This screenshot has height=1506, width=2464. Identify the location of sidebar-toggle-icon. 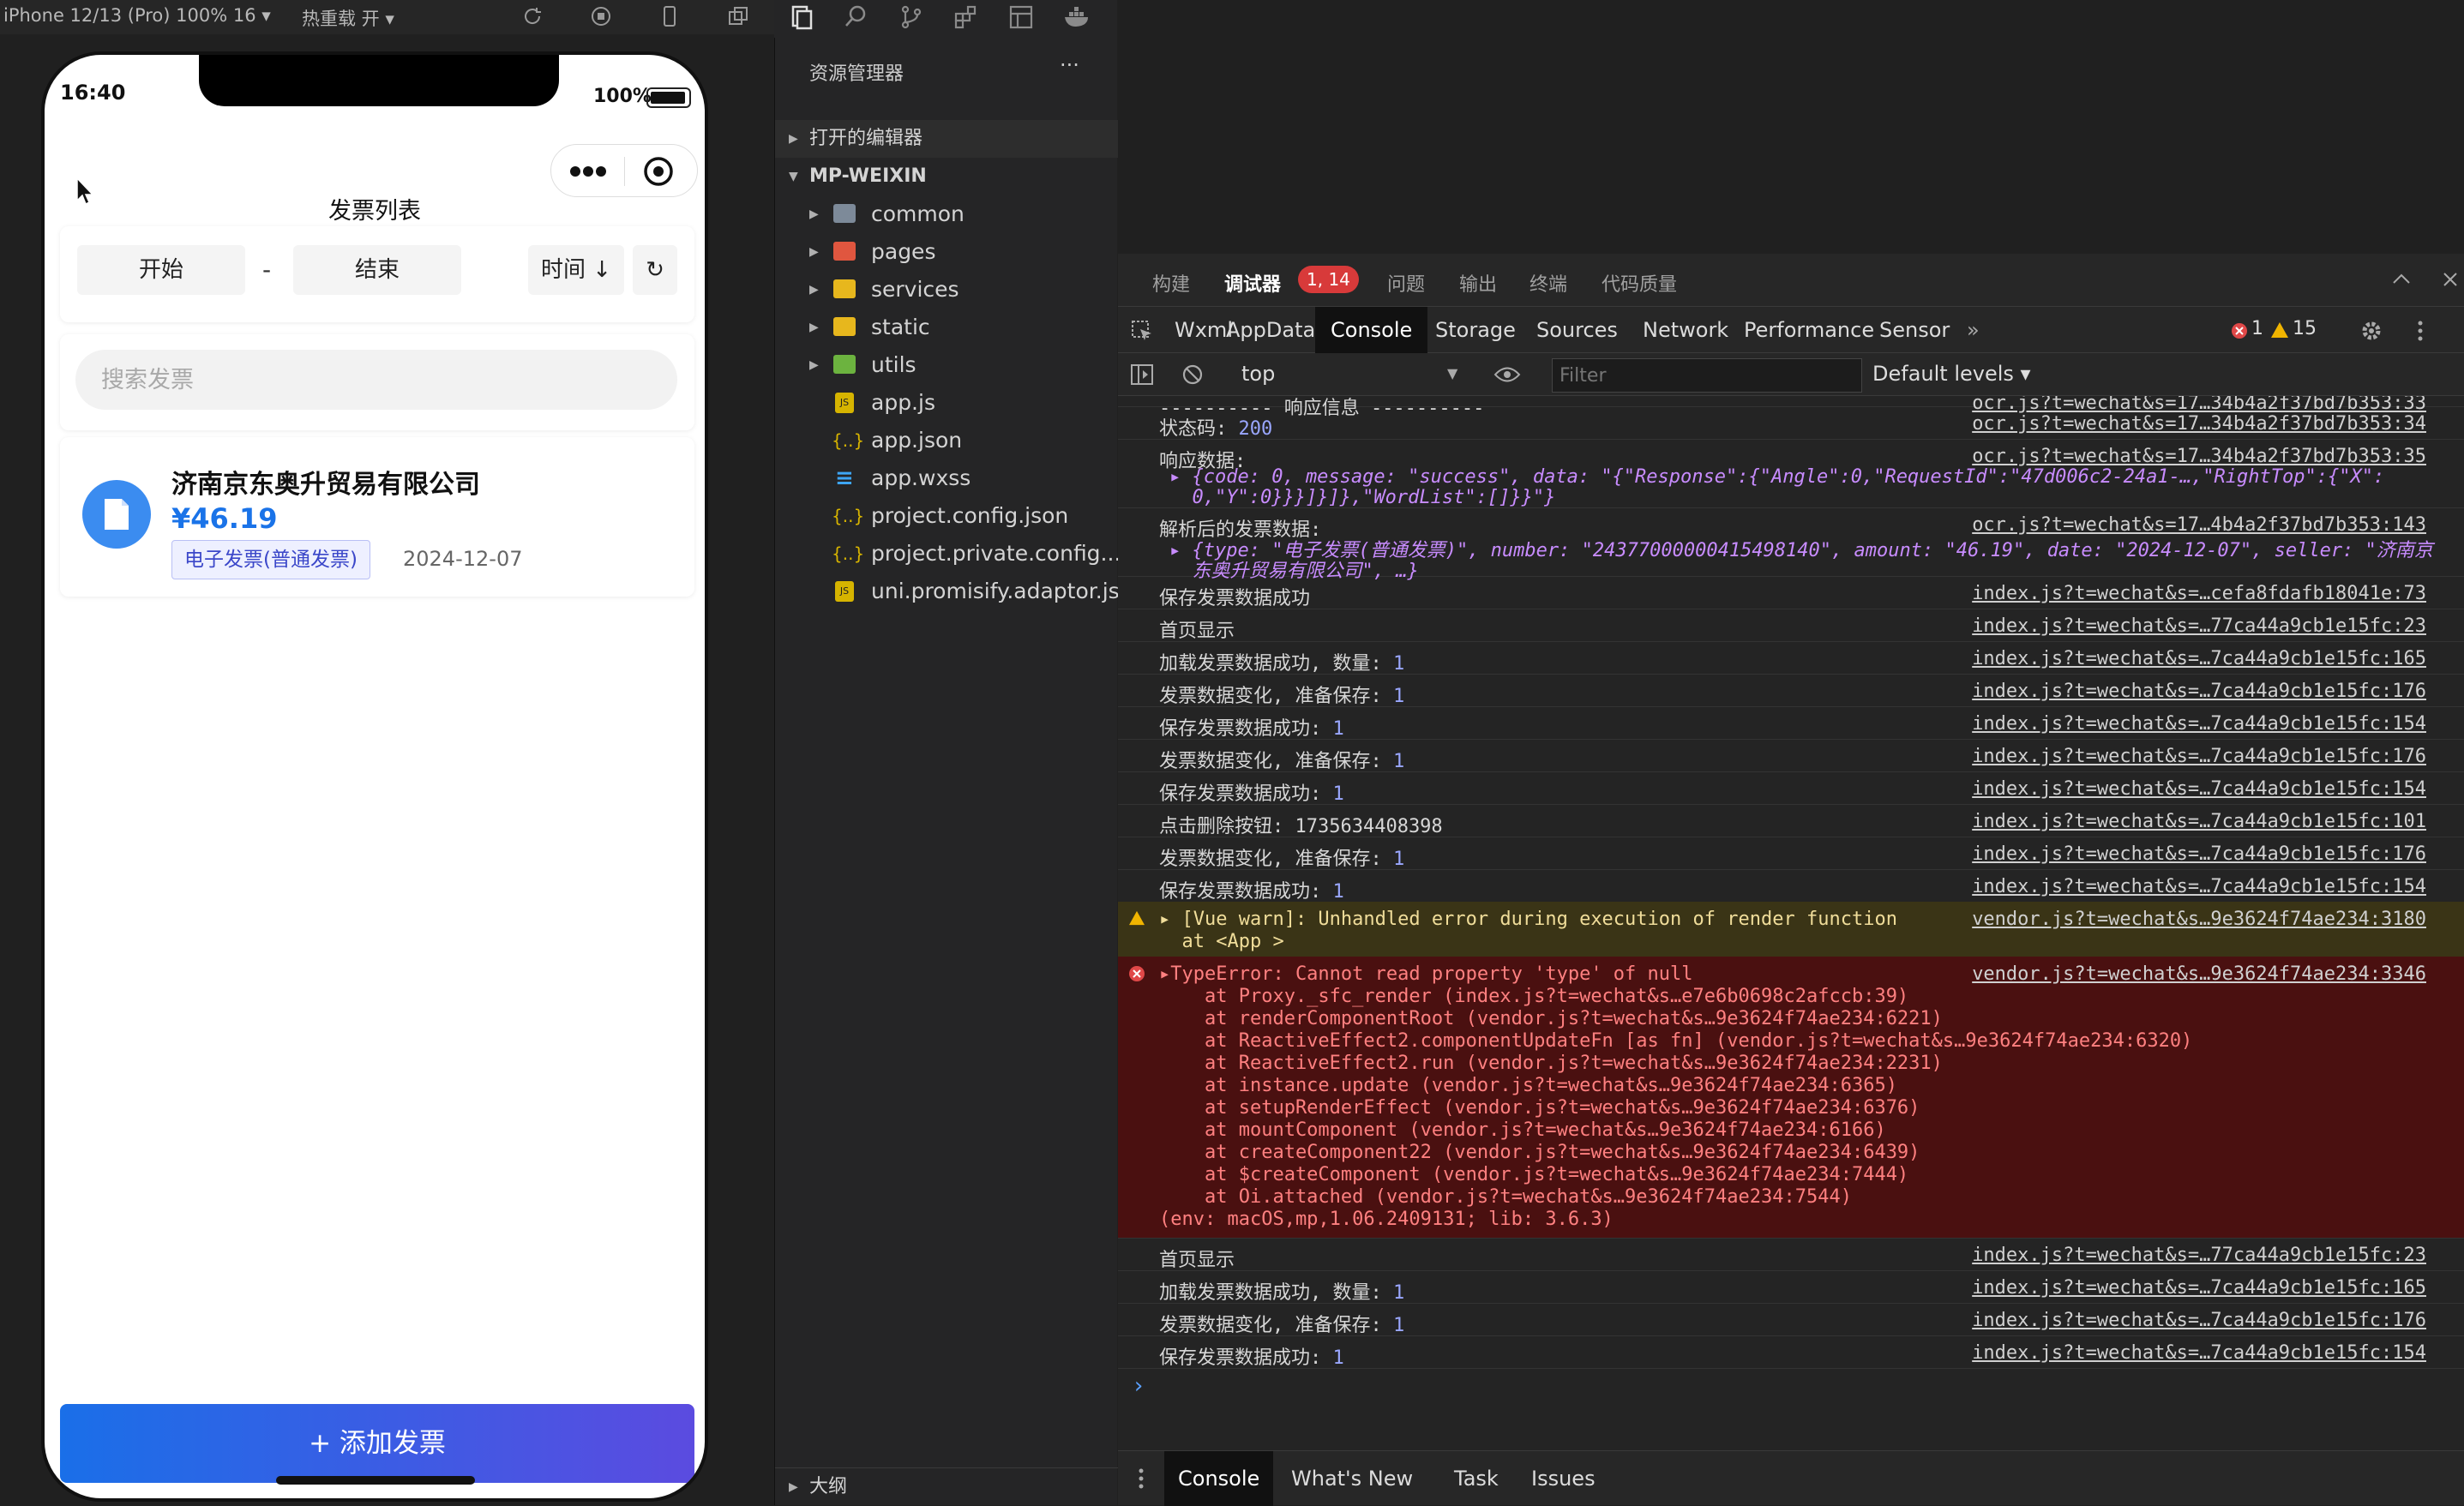
(1142, 374).